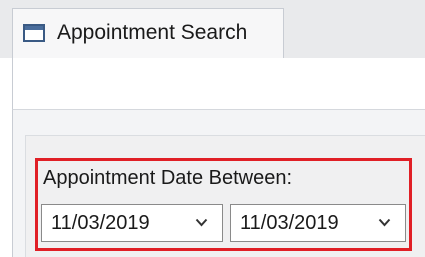  What do you see at coordinates (100, 223) in the screenshot?
I see `from-date-value: 11/03/2019` at bounding box center [100, 223].